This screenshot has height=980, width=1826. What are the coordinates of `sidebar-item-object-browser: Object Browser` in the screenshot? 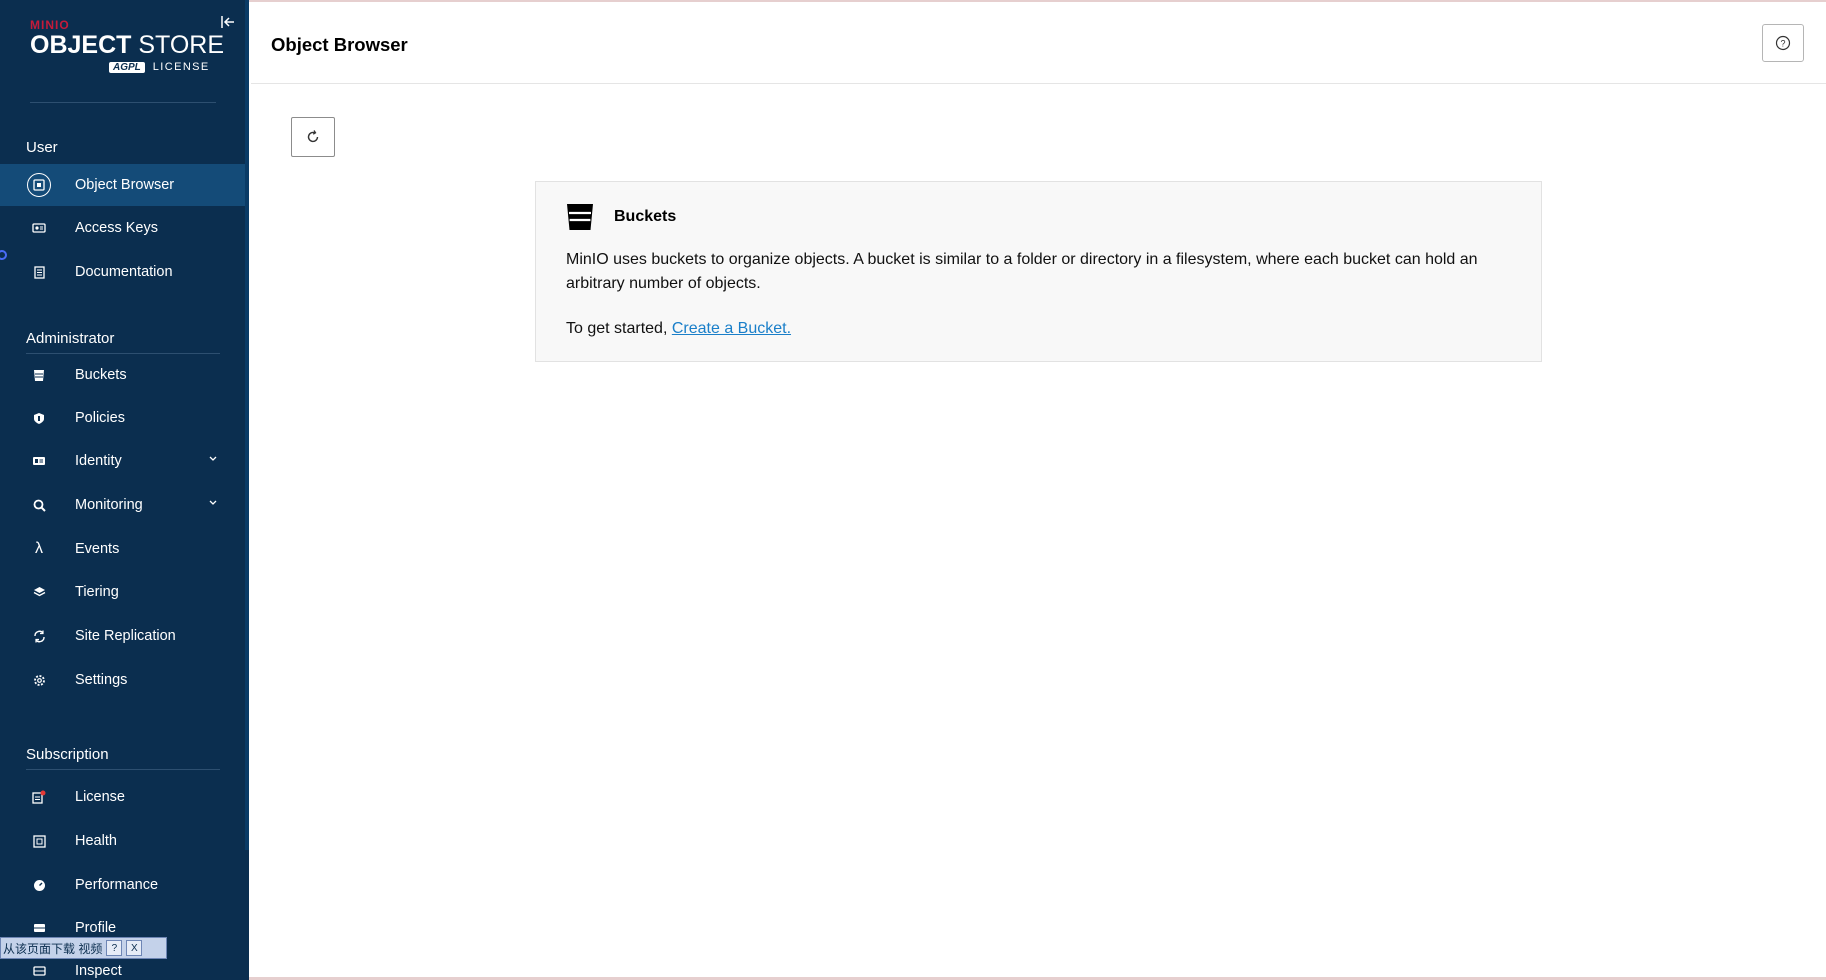 It's located at (122, 185).